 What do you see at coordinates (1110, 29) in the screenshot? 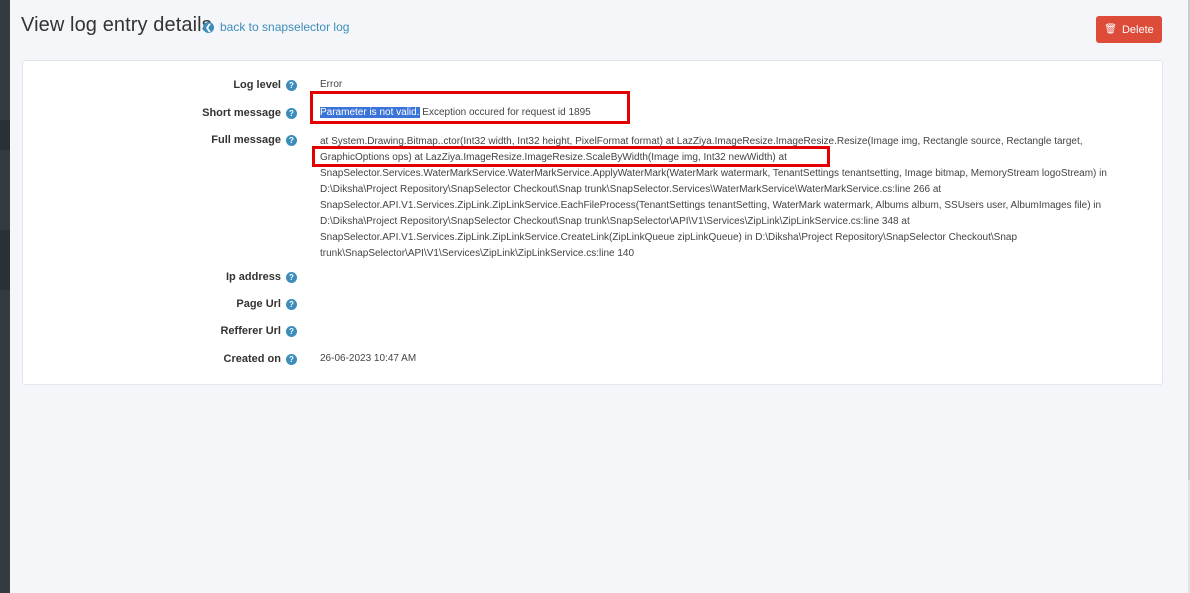
I see `trash-icon: 🗑` at bounding box center [1110, 29].